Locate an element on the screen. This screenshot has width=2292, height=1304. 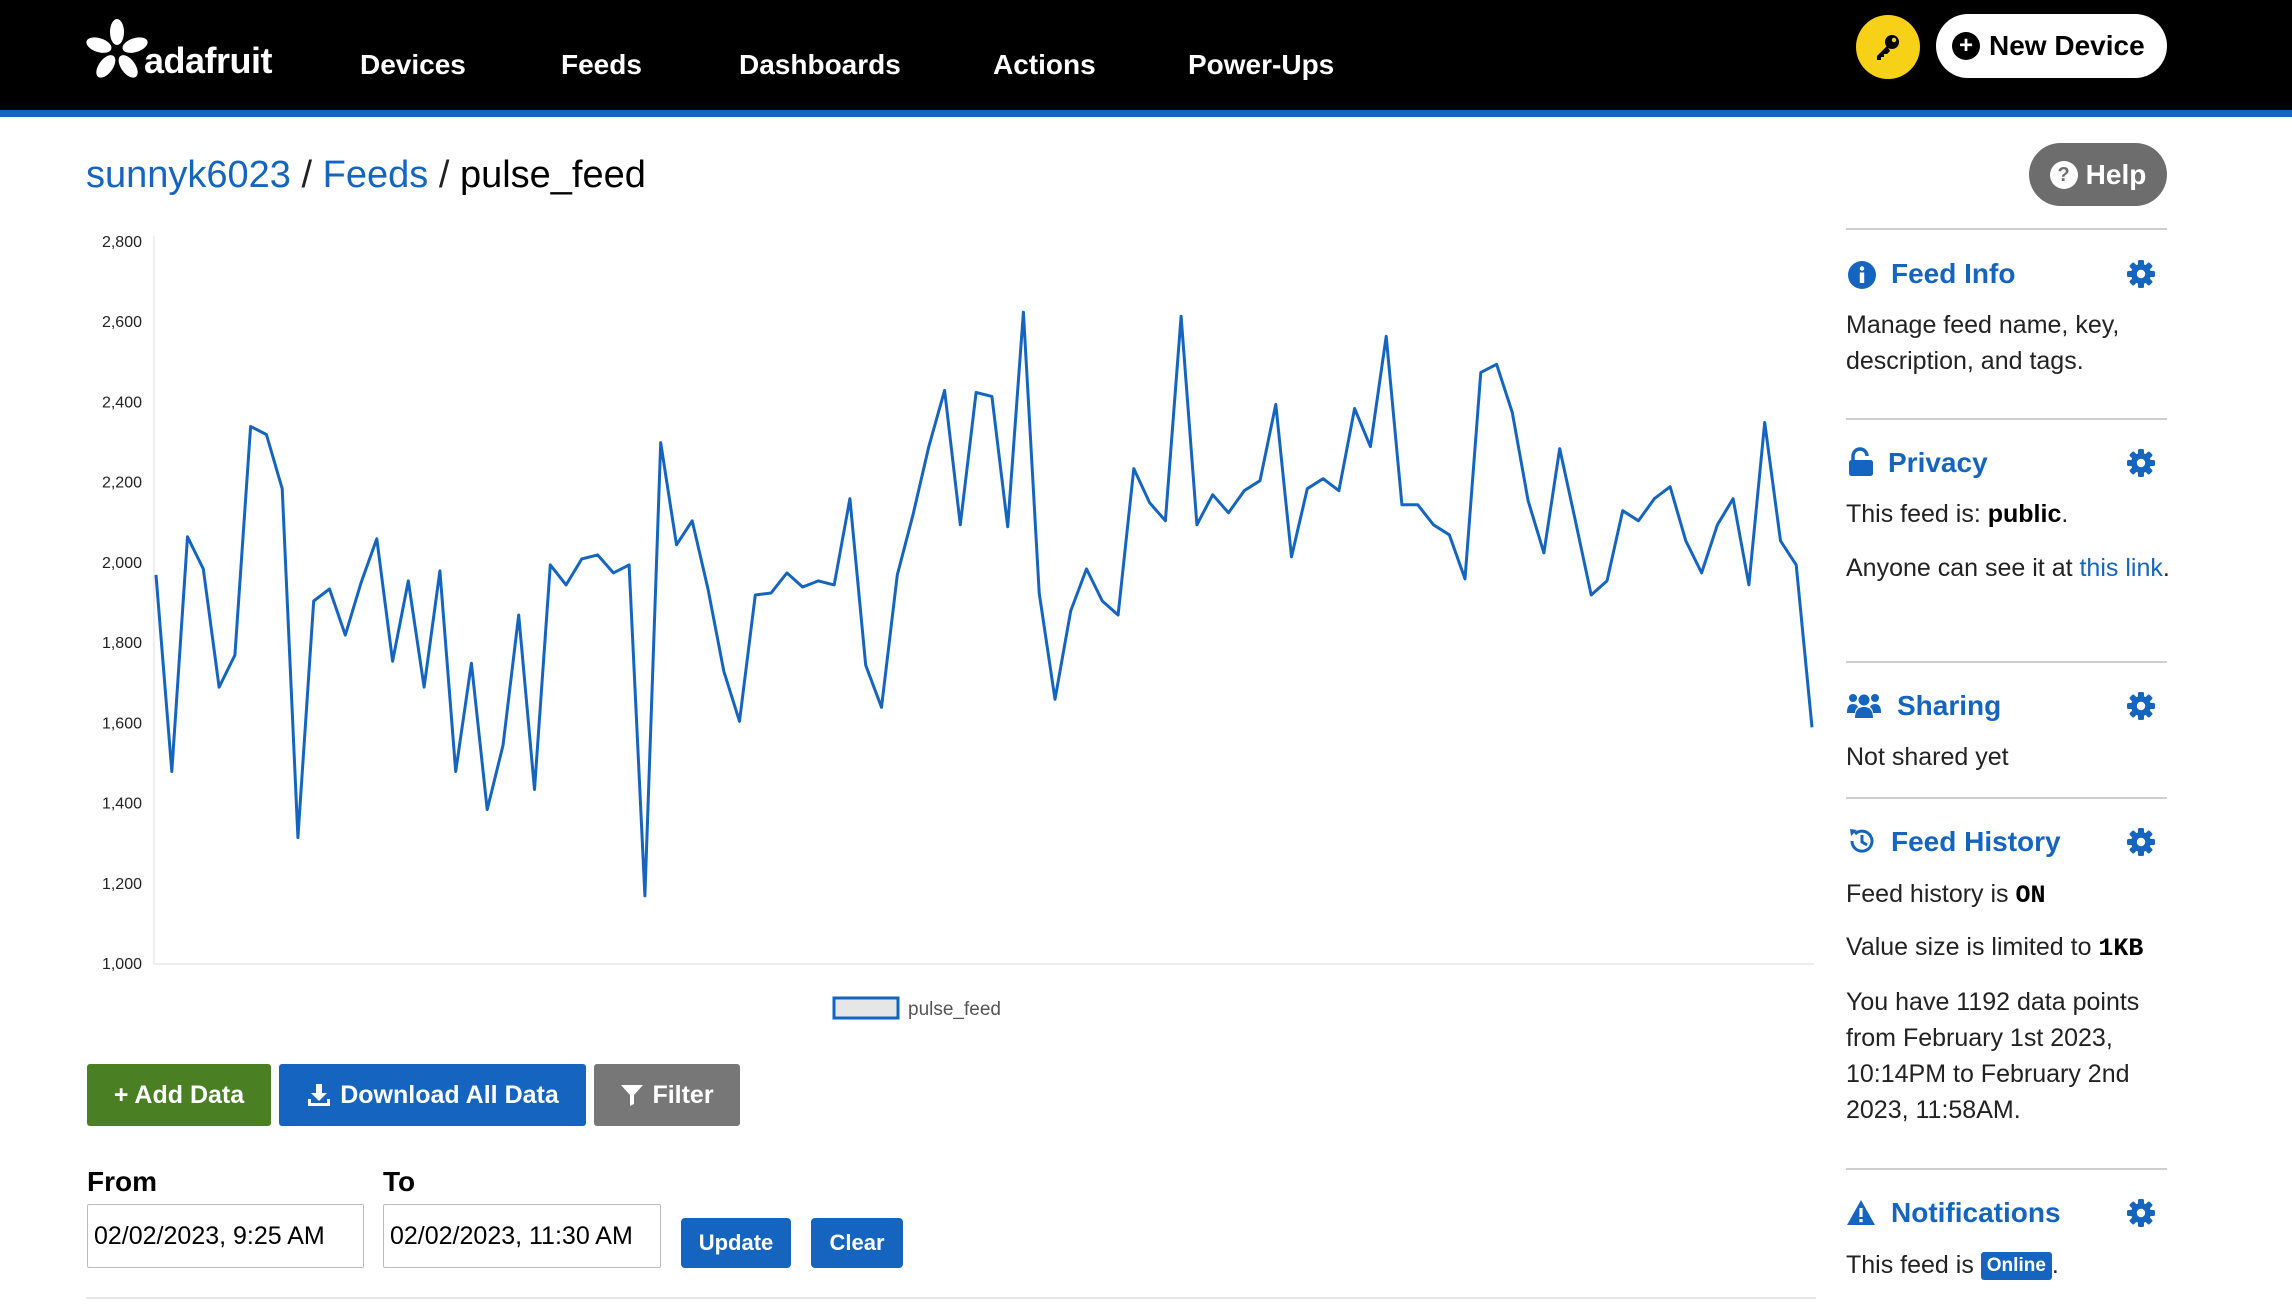
privacy-status-prefix: This feed is: is located at coordinates (1917, 514).